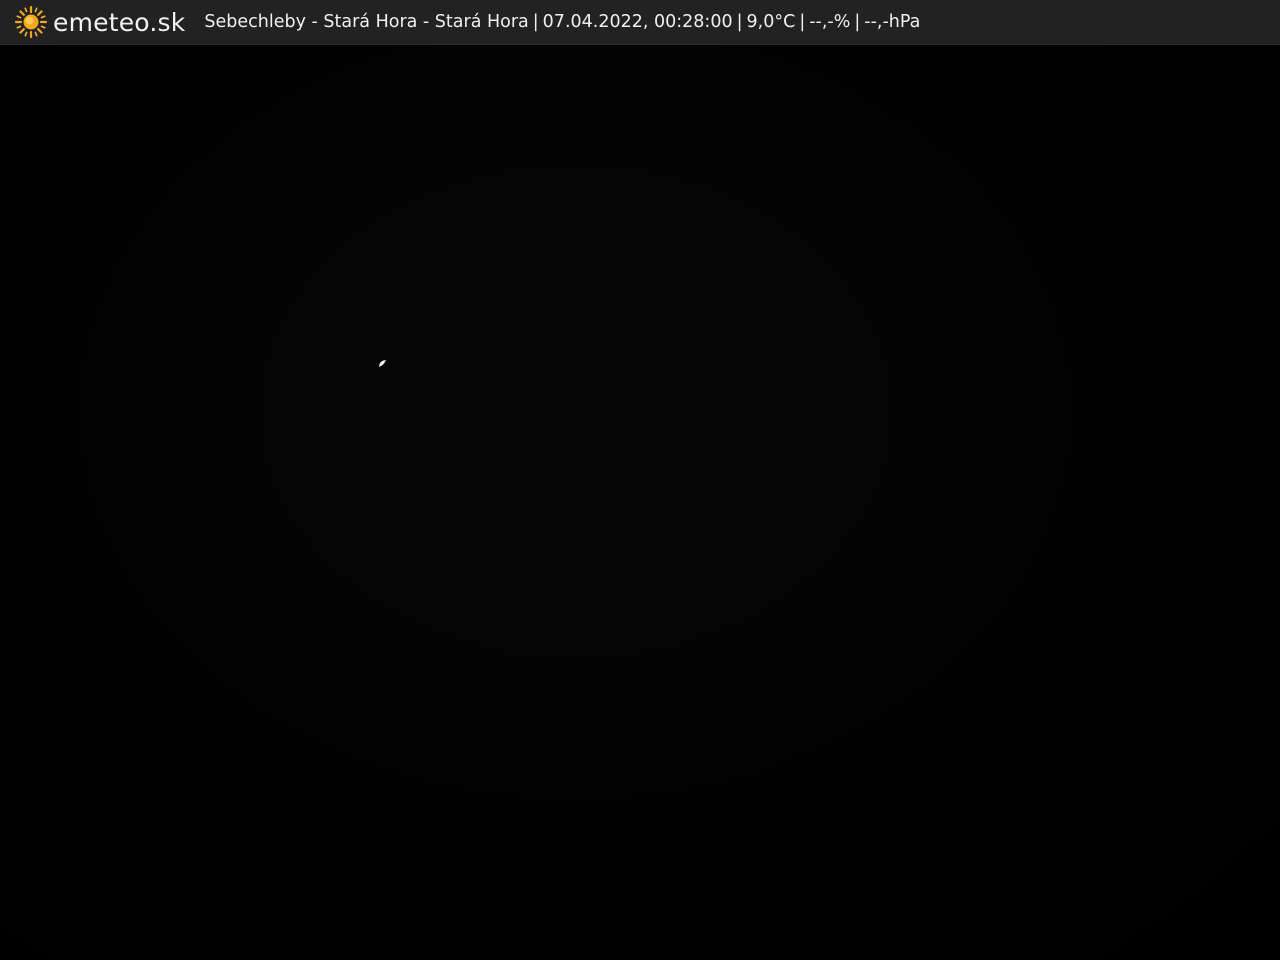 The width and height of the screenshot is (1280, 960). Describe the element at coordinates (771, 21) in the screenshot. I see `temperature-value: 9,0°C` at that location.